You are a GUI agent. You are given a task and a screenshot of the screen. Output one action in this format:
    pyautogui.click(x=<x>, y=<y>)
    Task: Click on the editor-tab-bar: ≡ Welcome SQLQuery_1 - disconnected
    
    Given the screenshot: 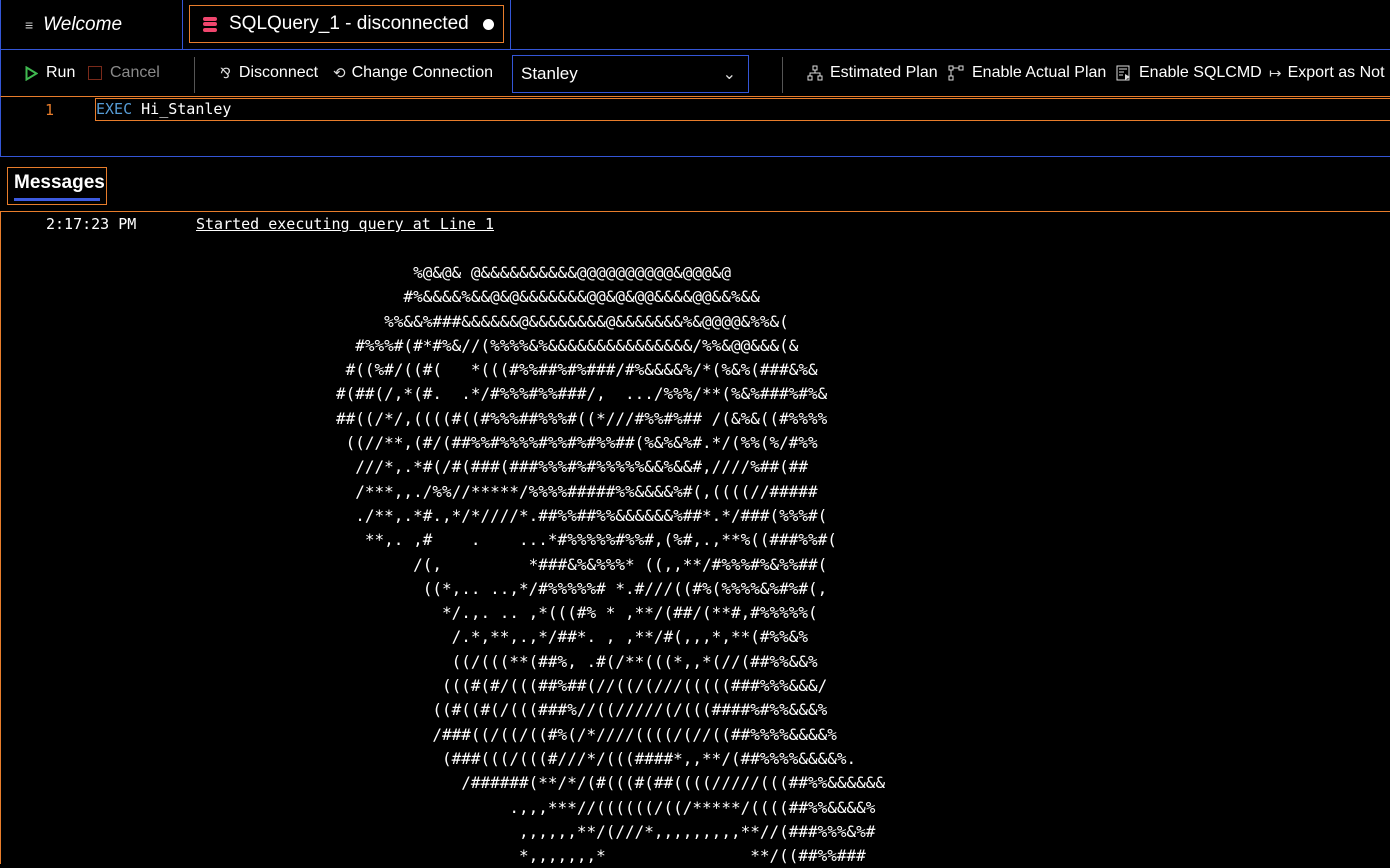 What is the action you would take?
    pyautogui.click(x=695, y=25)
    